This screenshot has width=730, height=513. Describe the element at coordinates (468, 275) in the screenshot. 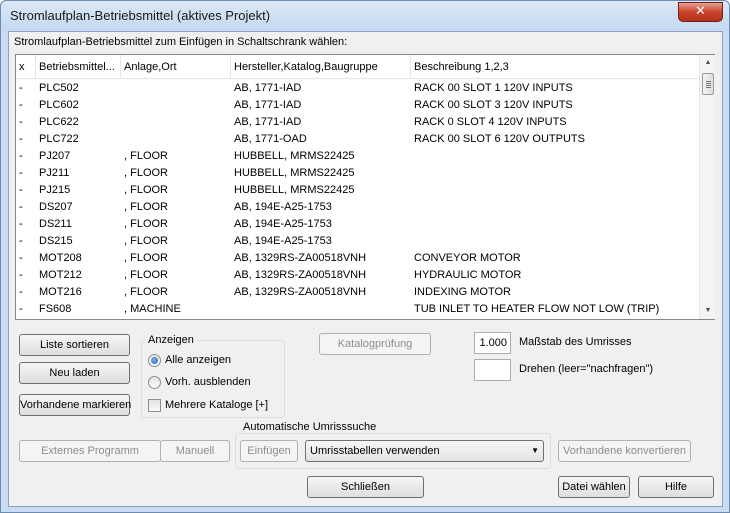

I see `row-description: HYDRAULIC MOTOR` at that location.